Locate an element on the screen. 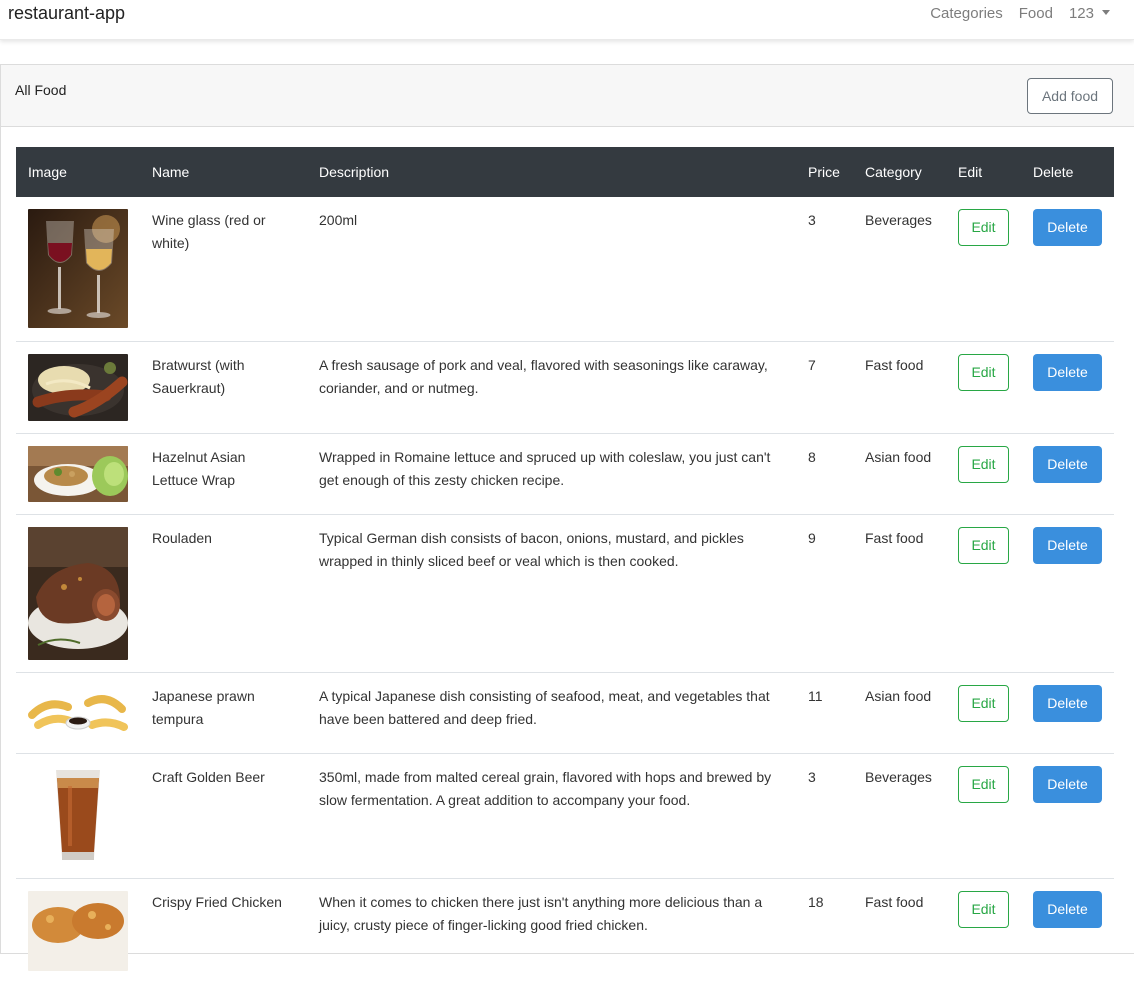 The image size is (1134, 998). wine-glasses-photo is located at coordinates (78, 268).